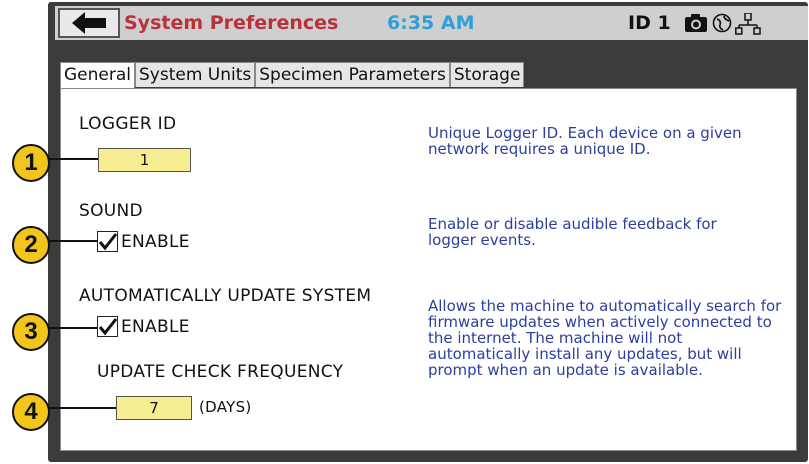 The height and width of the screenshot is (464, 809). Describe the element at coordinates (722, 23) in the screenshot. I see `globe-icon` at that location.